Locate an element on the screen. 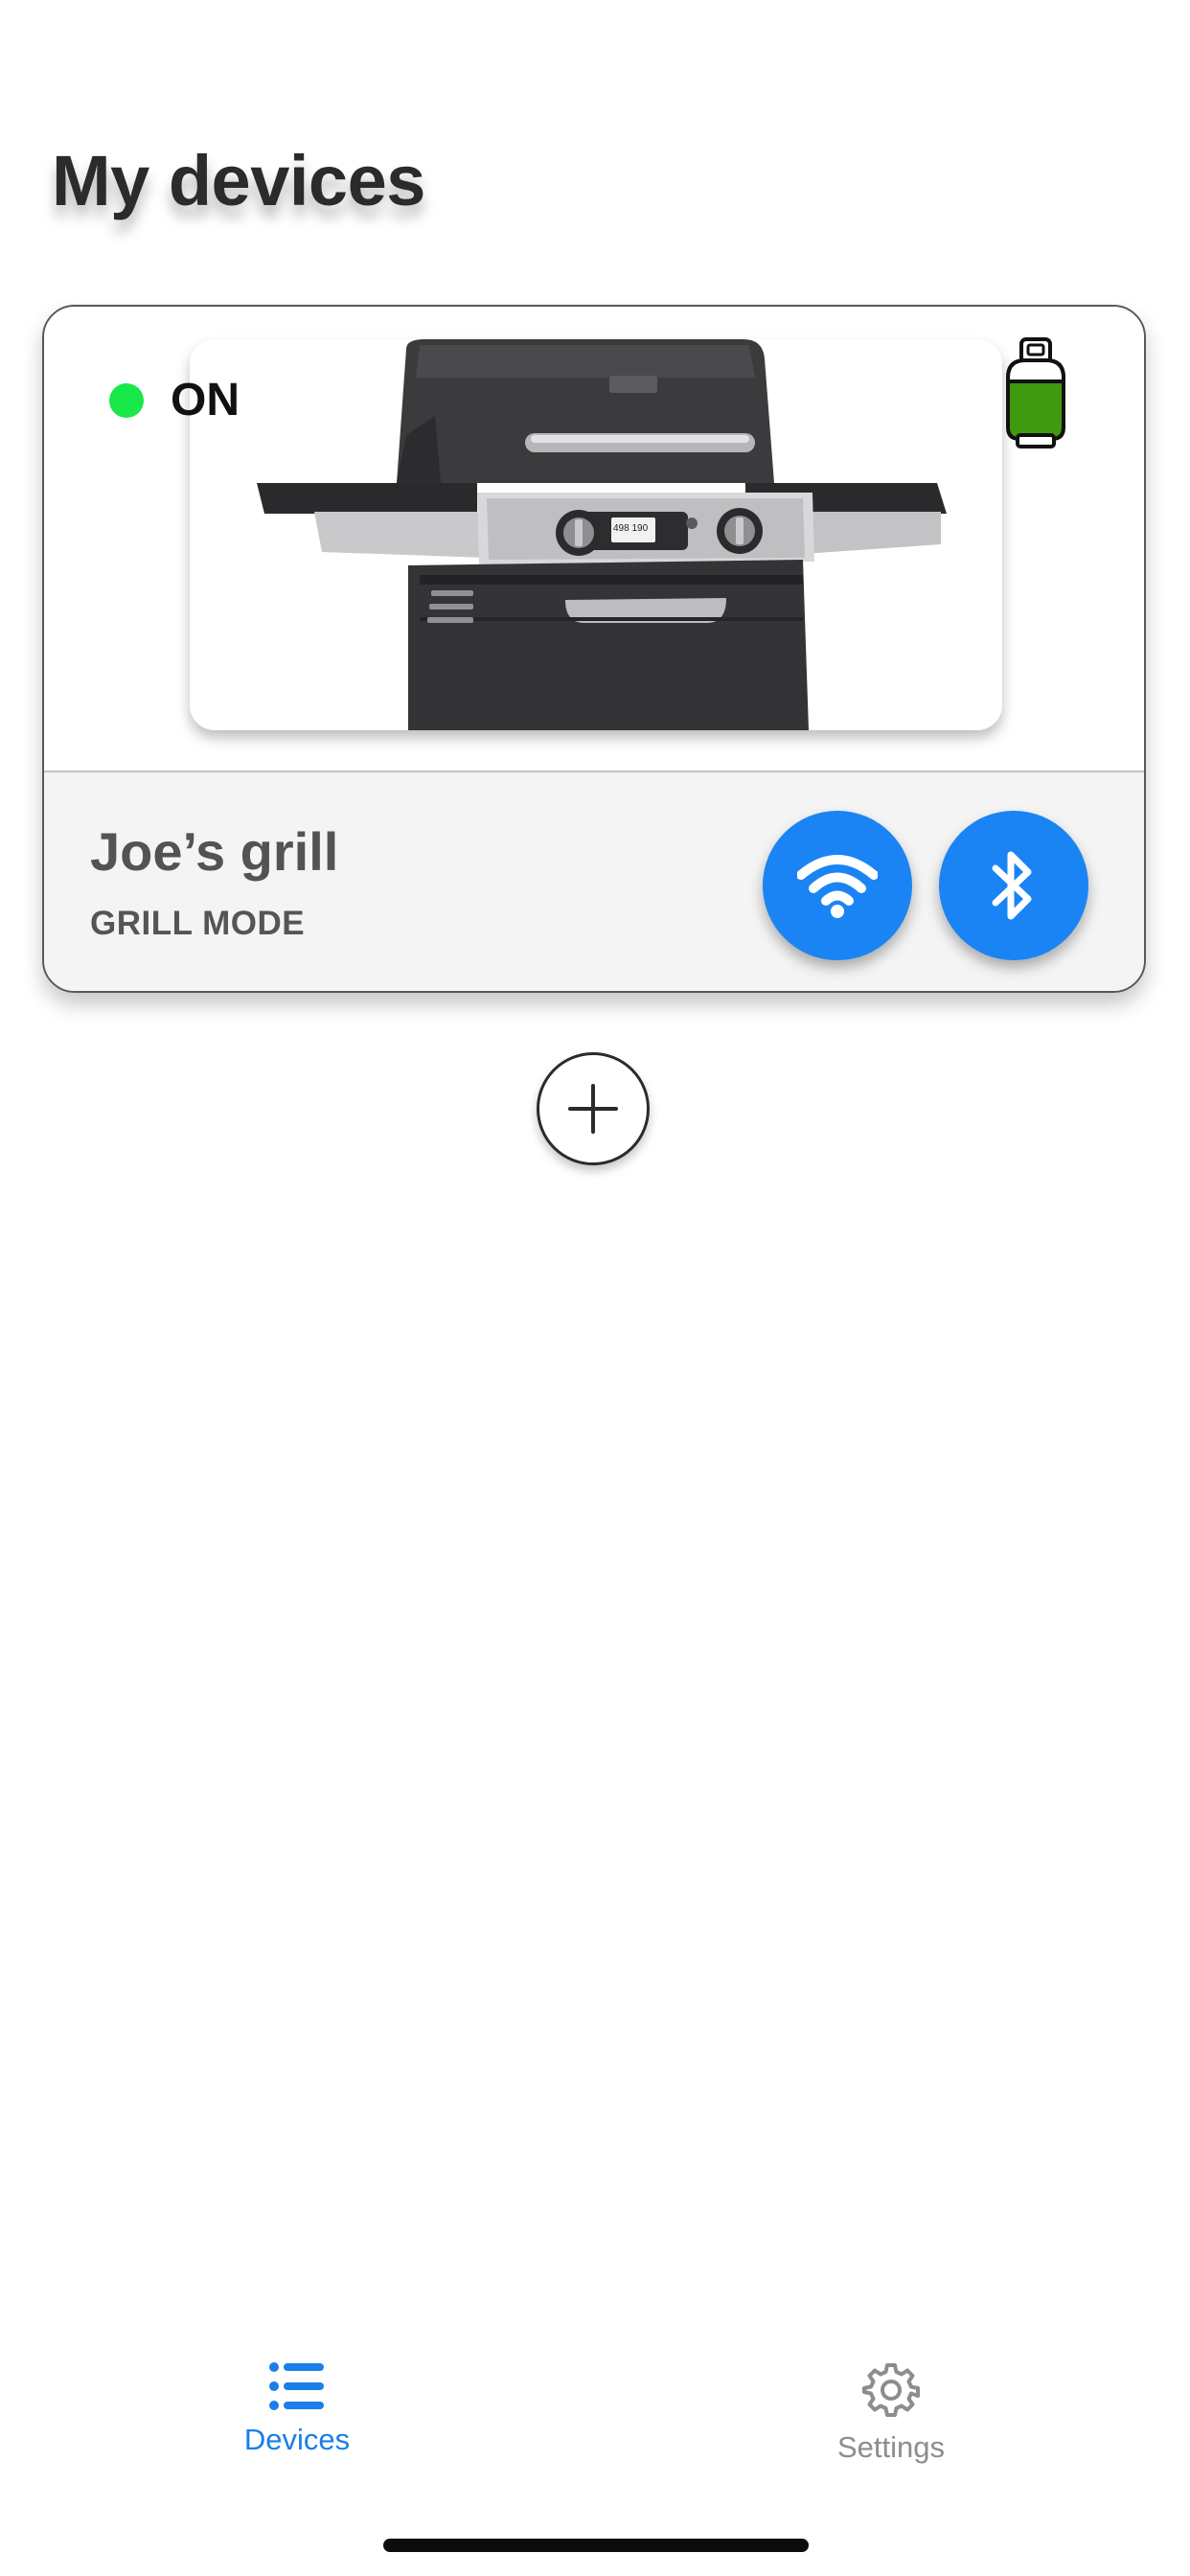 The image size is (1190, 2576). add-device-button is located at coordinates (593, 1108).